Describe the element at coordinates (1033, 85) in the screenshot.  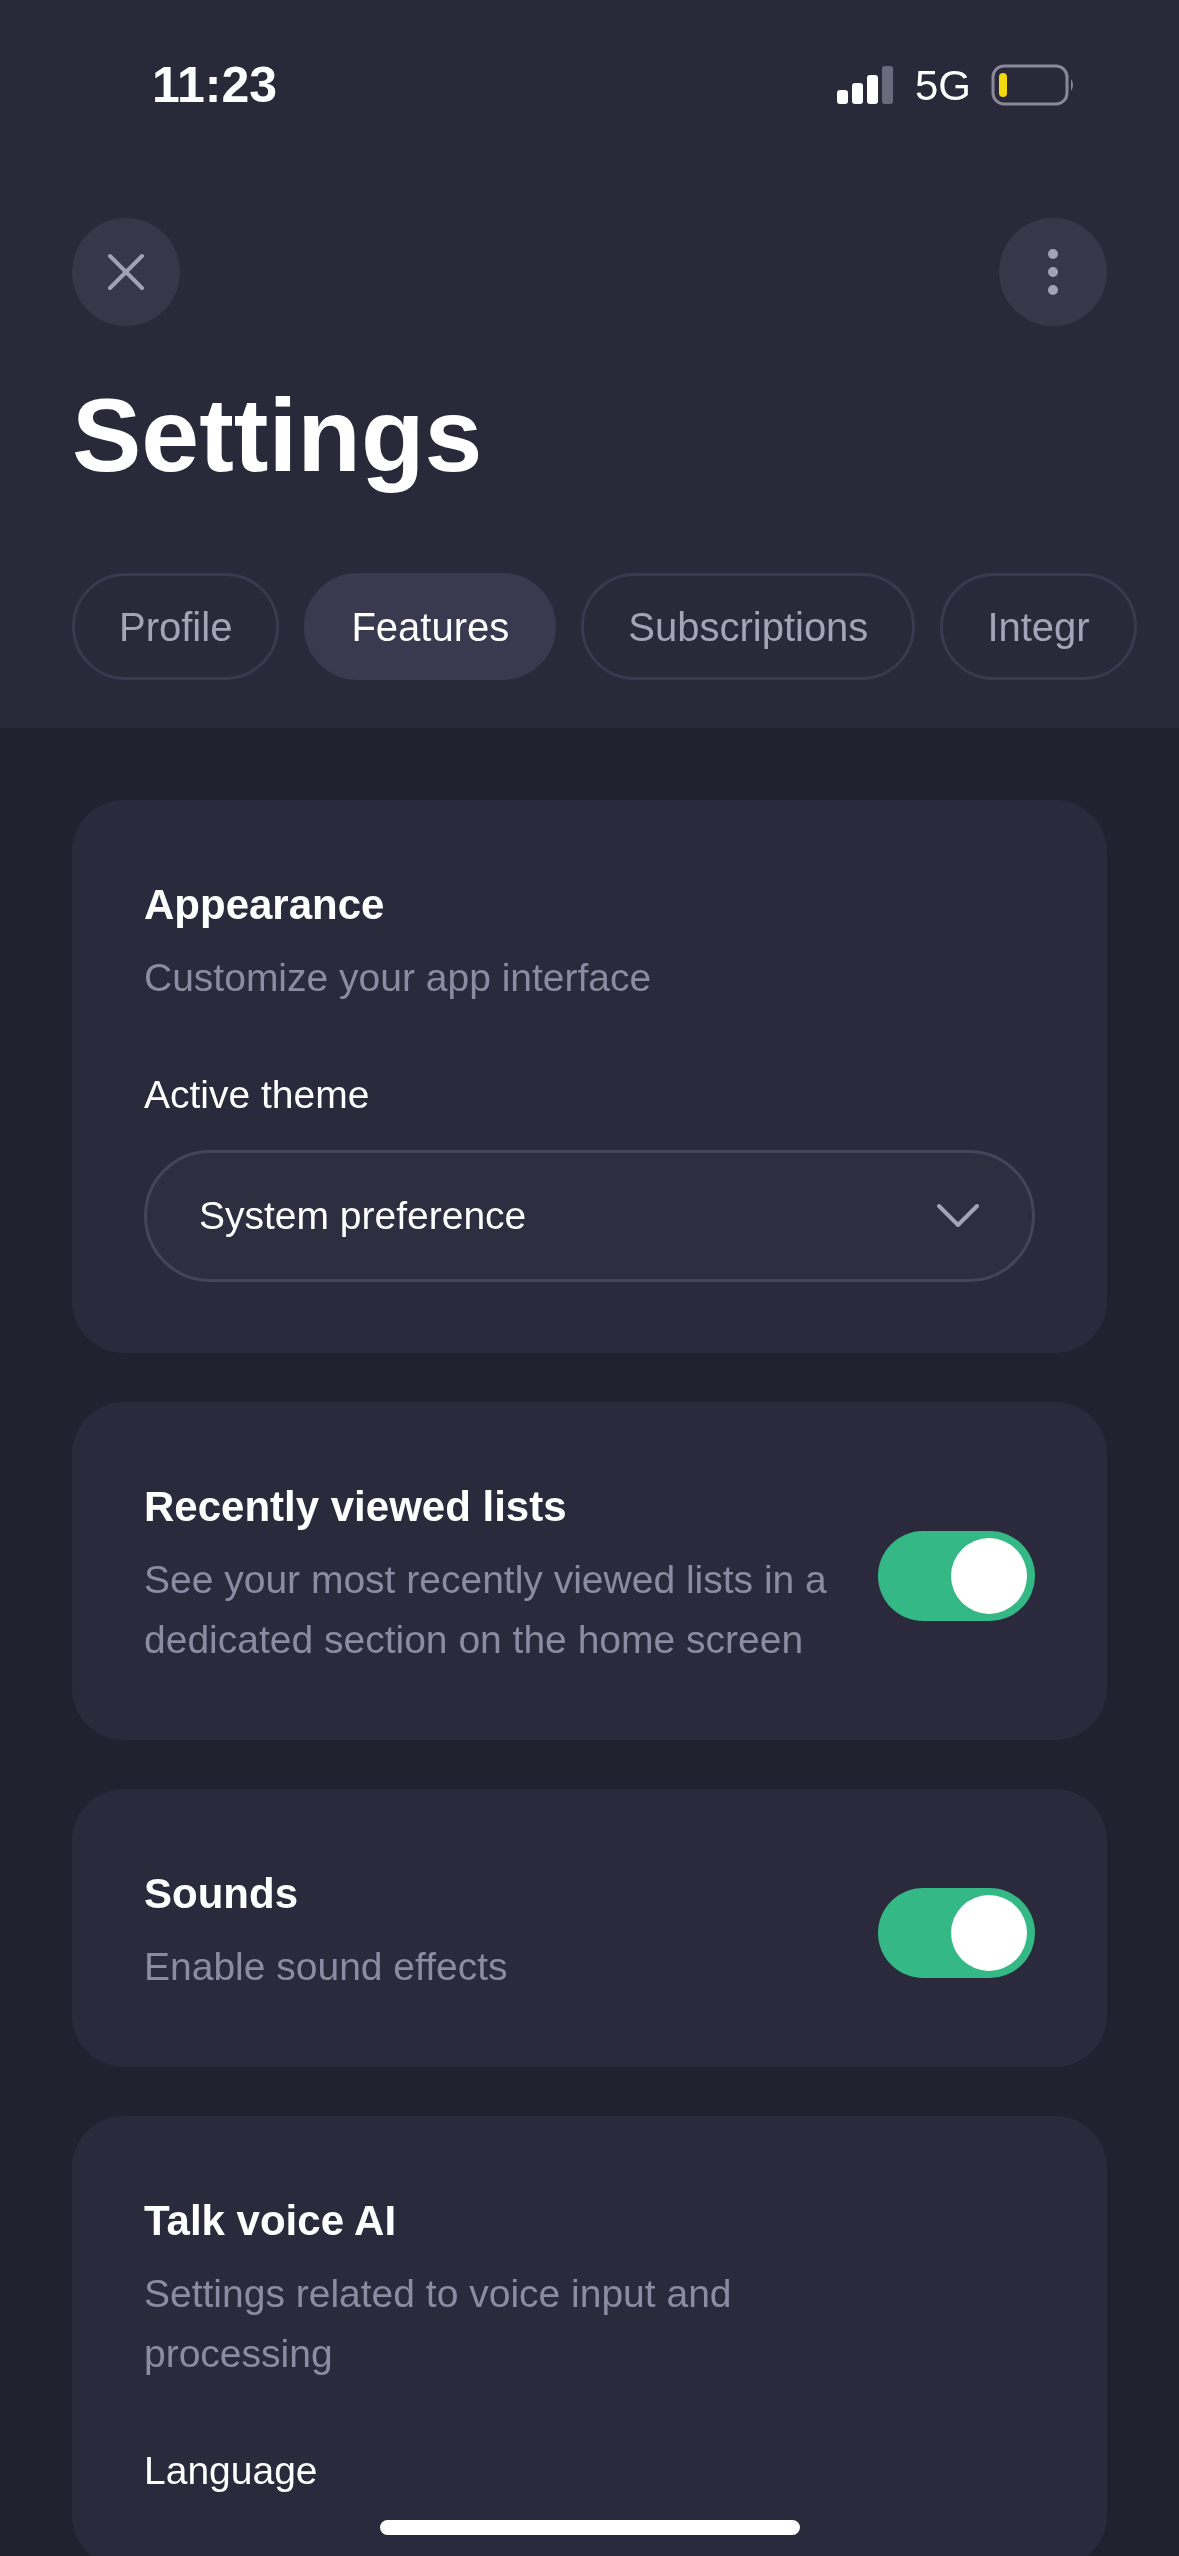
I see `battery-icon` at that location.